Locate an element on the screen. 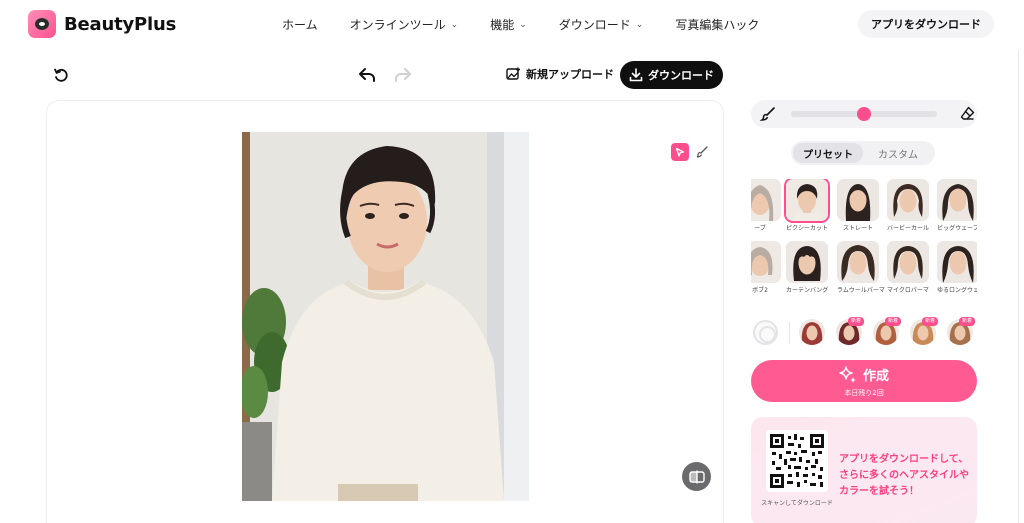 Image resolution: width=1024 pixels, height=523 pixels. tab-preset: プリセット is located at coordinates (828, 153).